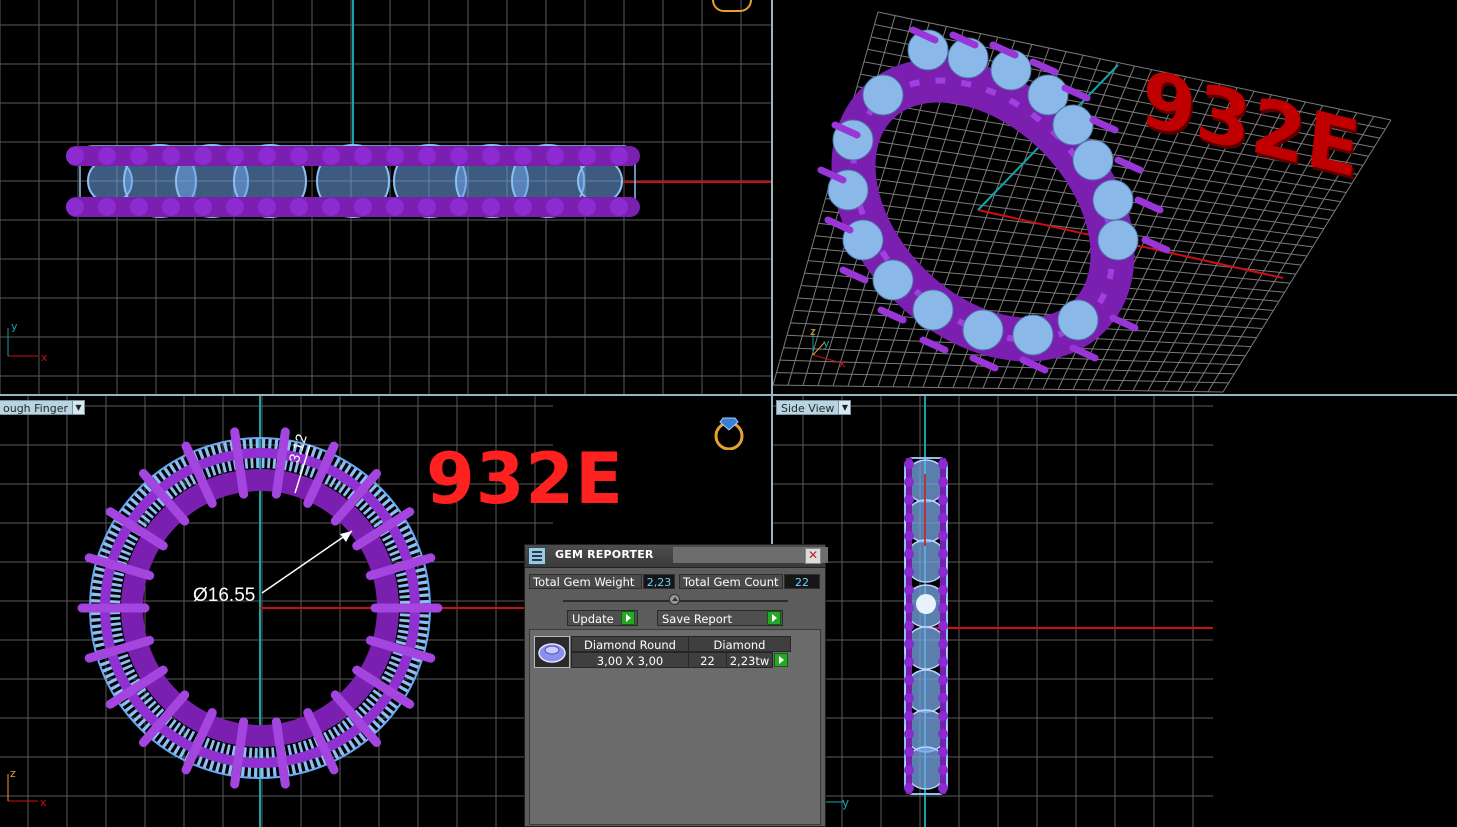  Describe the element at coordinates (585, 581) in the screenshot. I see `total-gem-weight-label: Total Gem Weight` at that location.